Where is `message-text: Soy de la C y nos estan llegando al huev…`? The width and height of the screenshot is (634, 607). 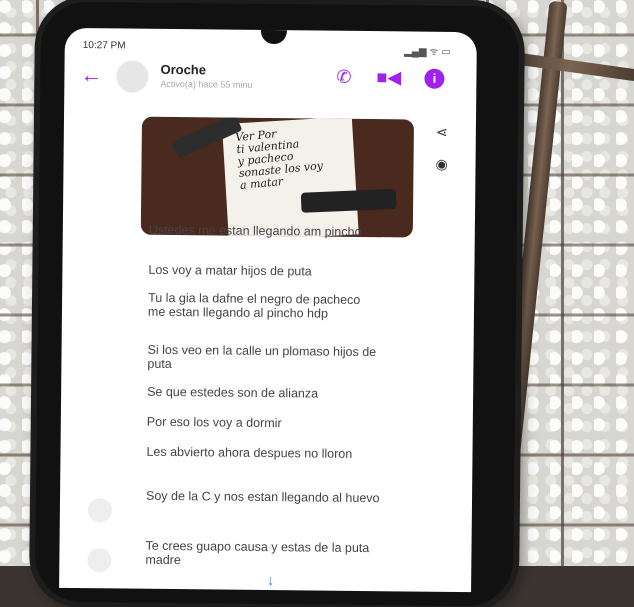
message-text: Soy de la C y nos estan llegando al huev… is located at coordinates (262, 497).